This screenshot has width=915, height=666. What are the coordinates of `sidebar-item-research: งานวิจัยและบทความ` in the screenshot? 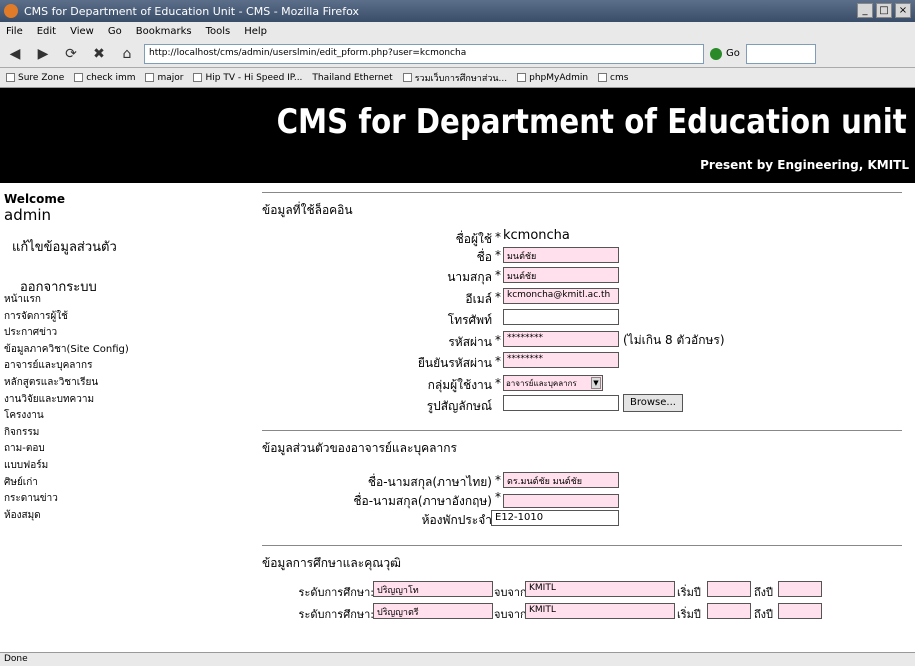 It's located at (66, 400).